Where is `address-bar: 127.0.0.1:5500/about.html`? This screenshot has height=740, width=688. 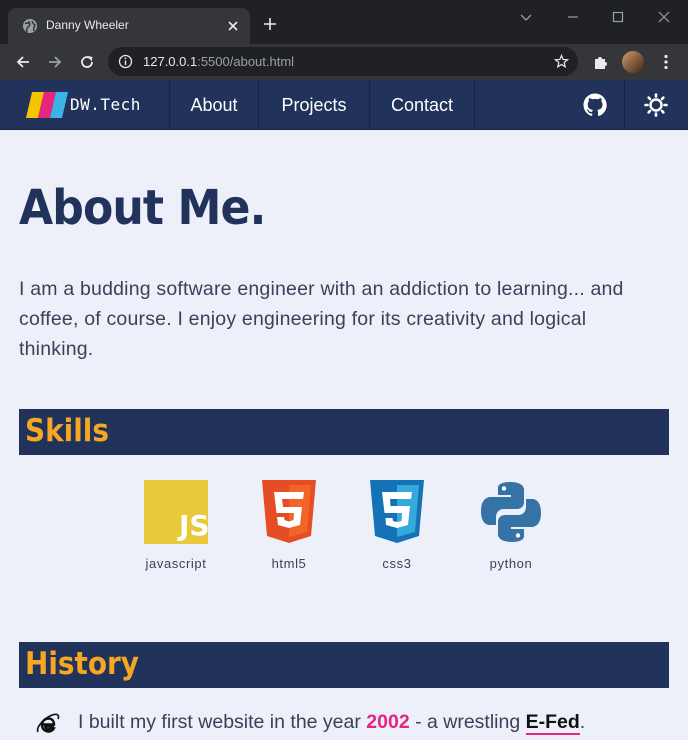
address-bar: 127.0.0.1:5500/about.html is located at coordinates (343, 61).